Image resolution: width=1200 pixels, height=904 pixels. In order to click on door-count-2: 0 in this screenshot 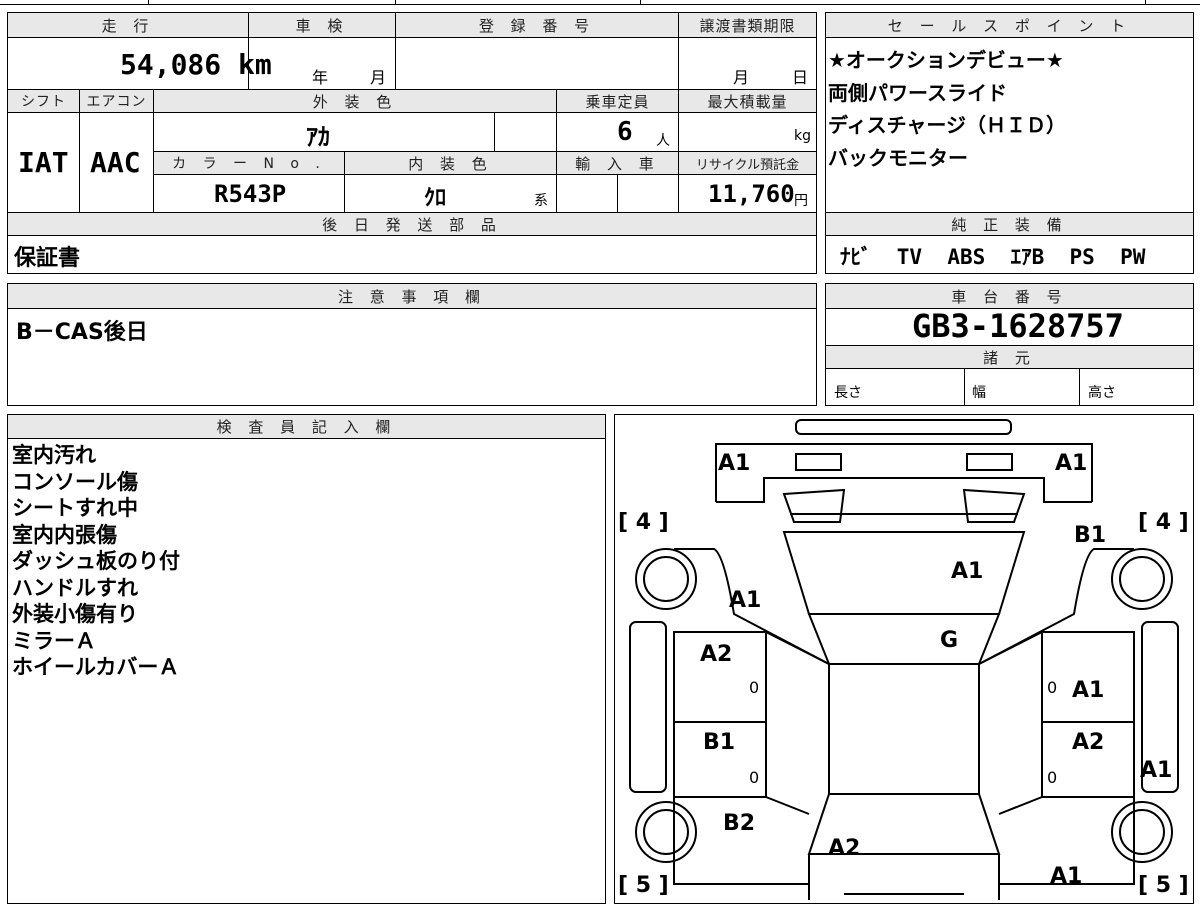, I will do `click(1052, 687)`.